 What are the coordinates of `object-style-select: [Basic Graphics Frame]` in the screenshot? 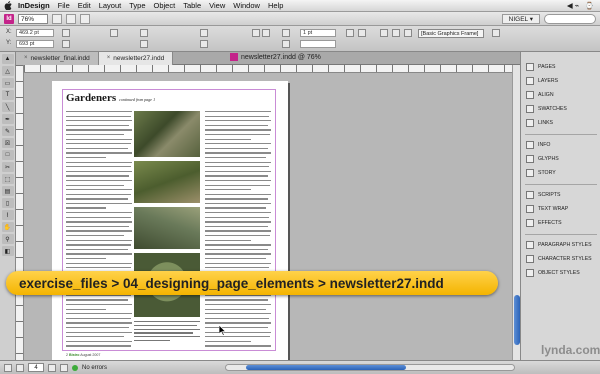 It's located at (451, 33).